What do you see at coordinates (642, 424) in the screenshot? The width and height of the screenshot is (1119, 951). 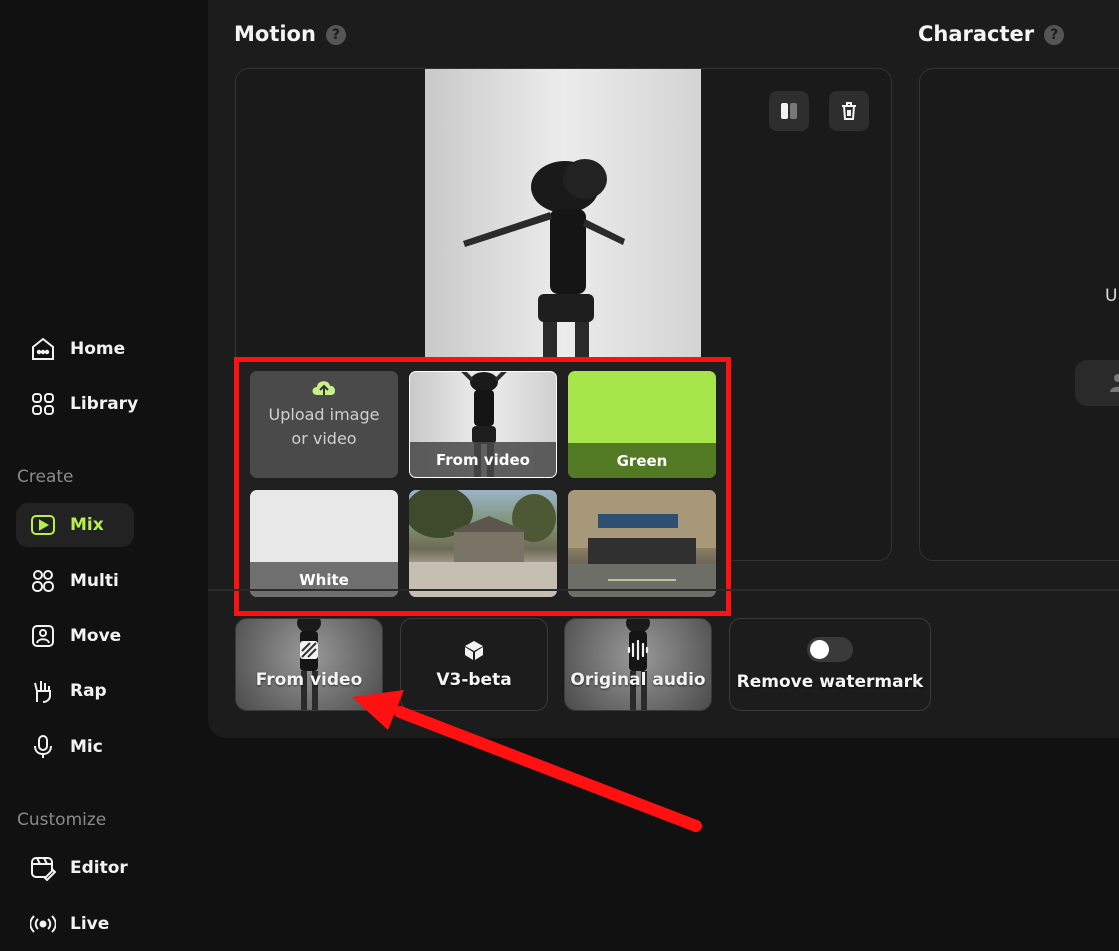 I see `tile-green: Green` at bounding box center [642, 424].